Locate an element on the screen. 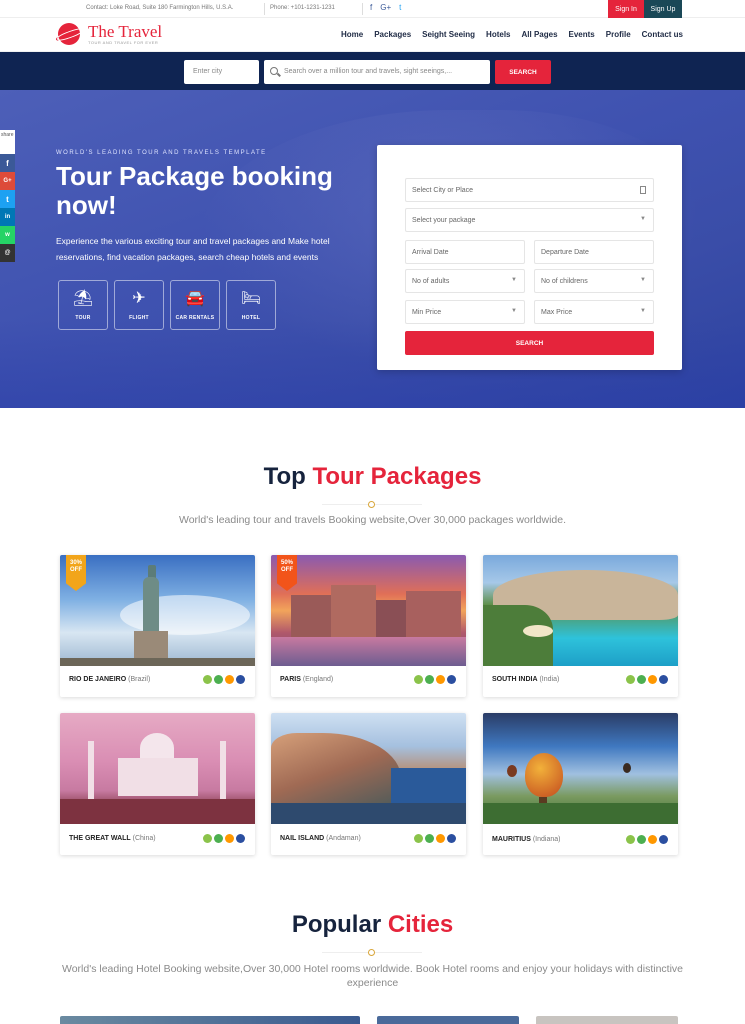 The width and height of the screenshot is (745, 1024). package-card: SOUTH INDIA (India) is located at coordinates (580, 626).